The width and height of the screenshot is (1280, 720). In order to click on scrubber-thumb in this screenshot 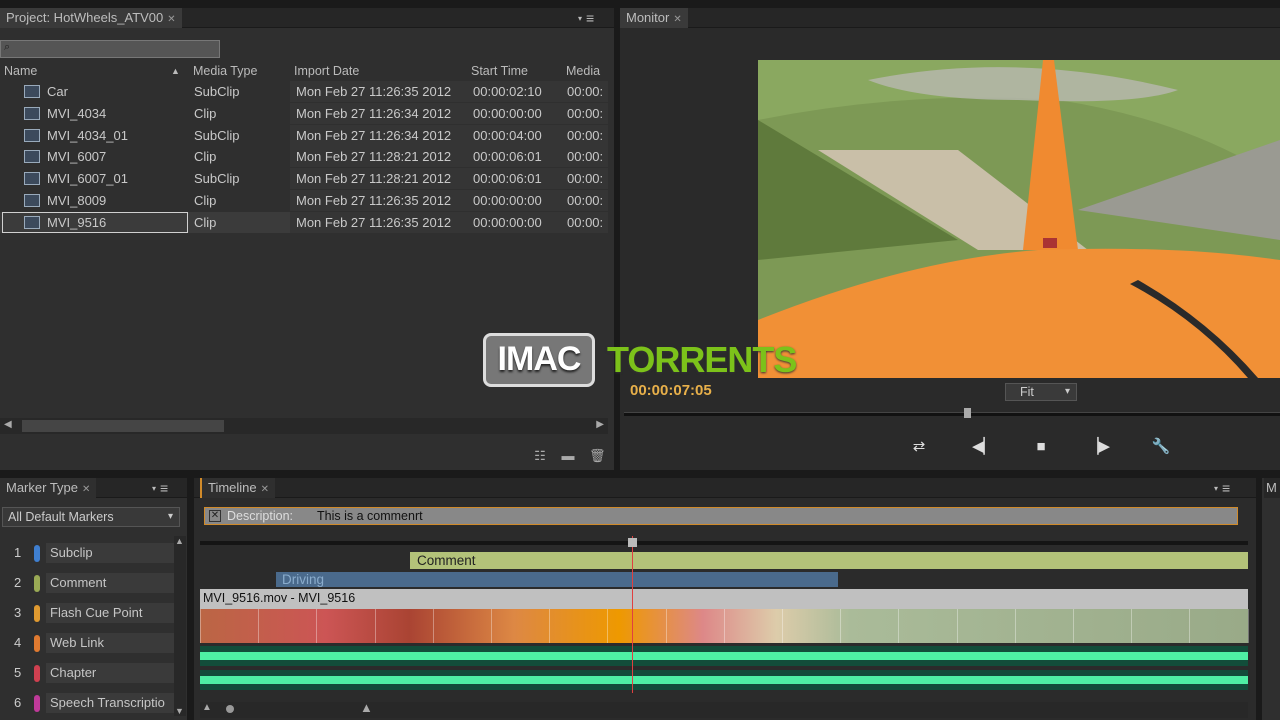, I will do `click(967, 413)`.